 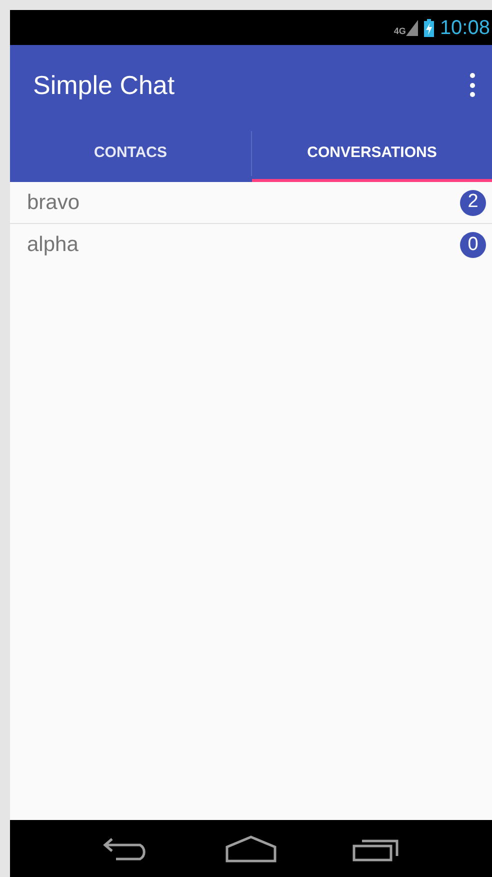 What do you see at coordinates (53, 203) in the screenshot?
I see `contact-name: bravo` at bounding box center [53, 203].